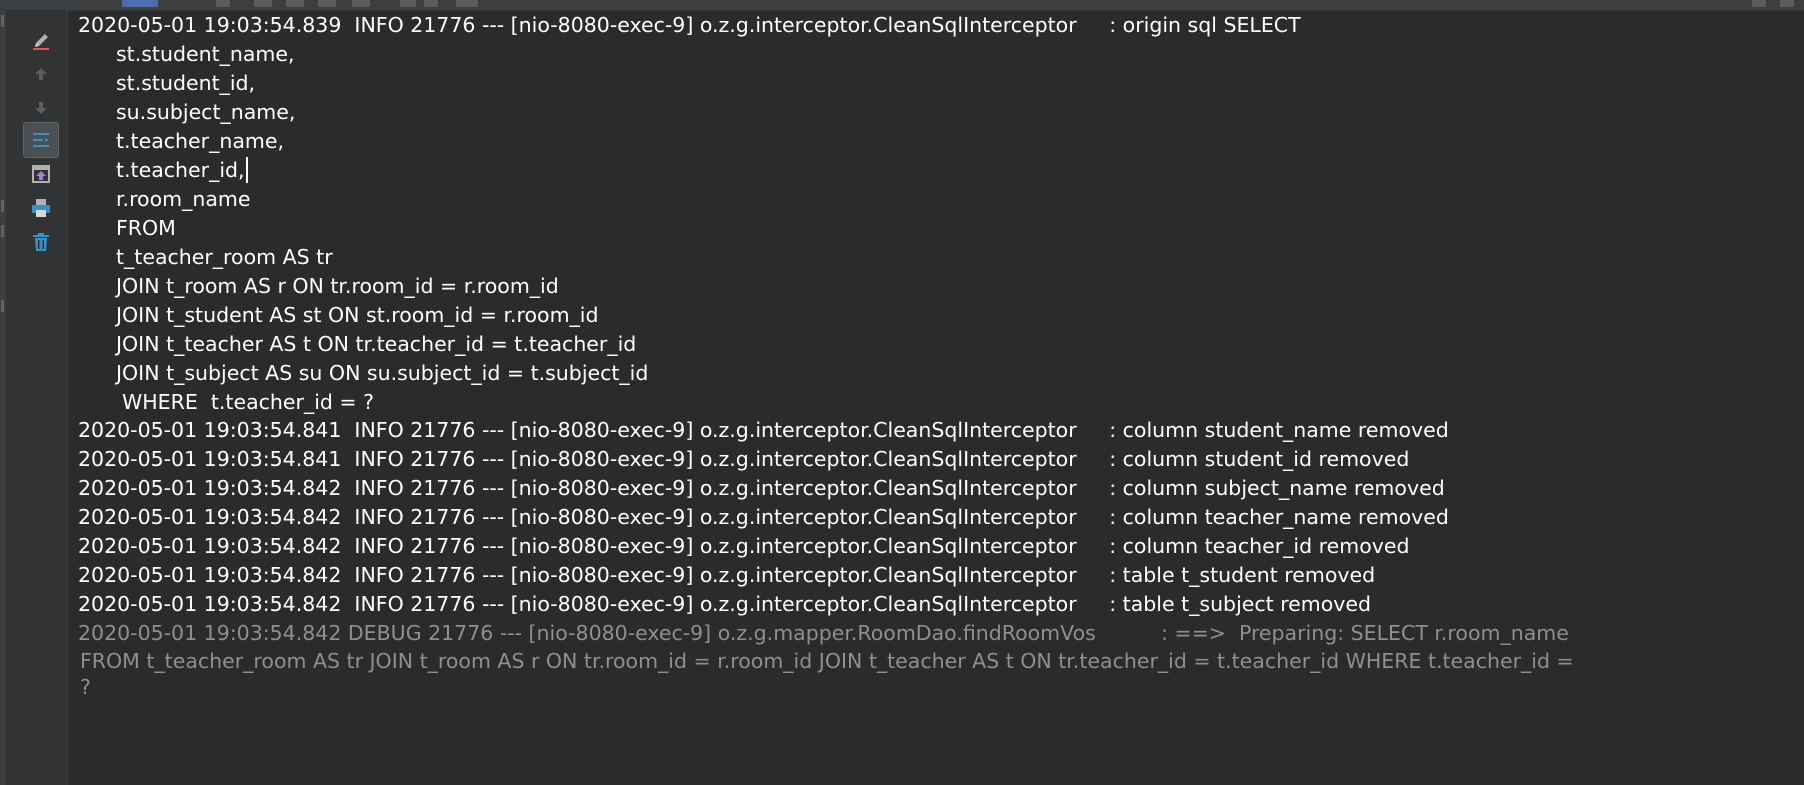 The width and height of the screenshot is (1804, 785). I want to click on filter-icon, so click(41, 140).